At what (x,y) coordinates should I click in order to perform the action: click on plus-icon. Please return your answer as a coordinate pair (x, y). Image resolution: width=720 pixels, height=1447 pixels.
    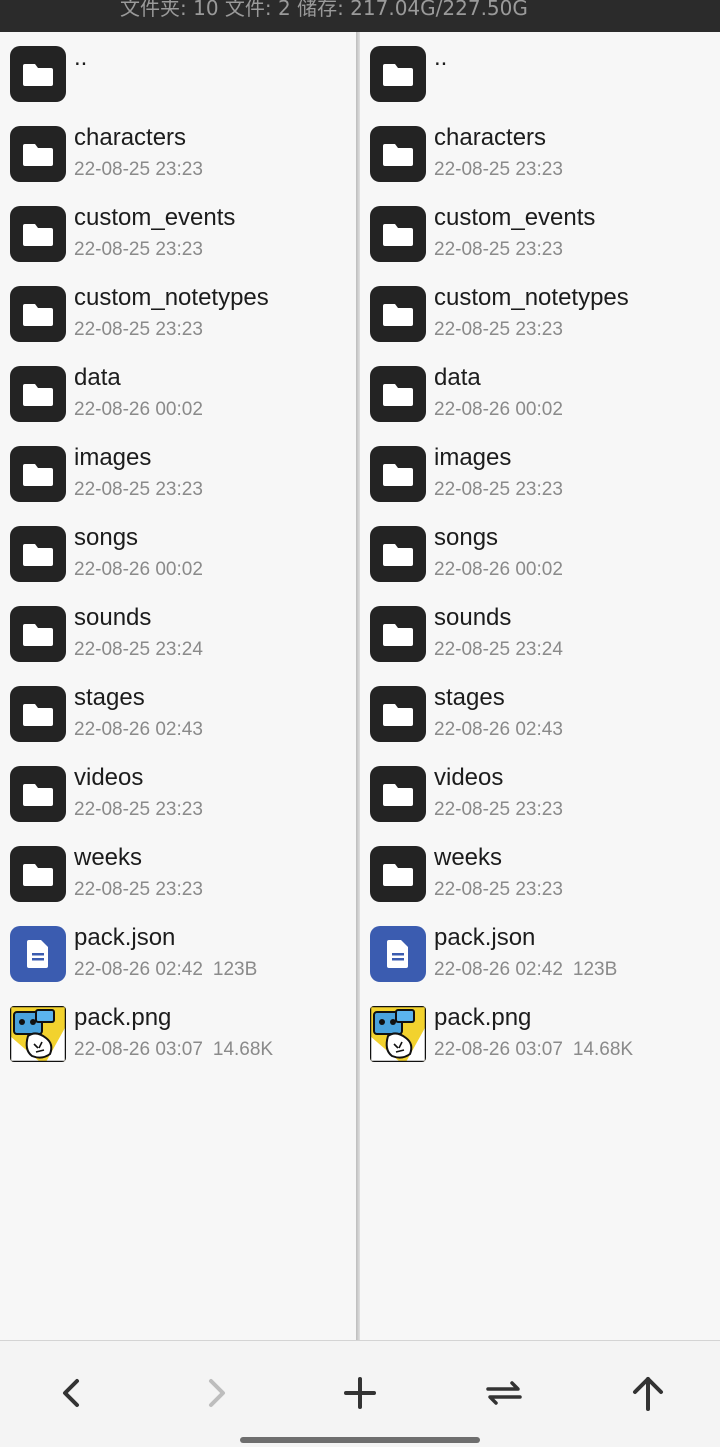
    Looking at the image, I should click on (360, 1393).